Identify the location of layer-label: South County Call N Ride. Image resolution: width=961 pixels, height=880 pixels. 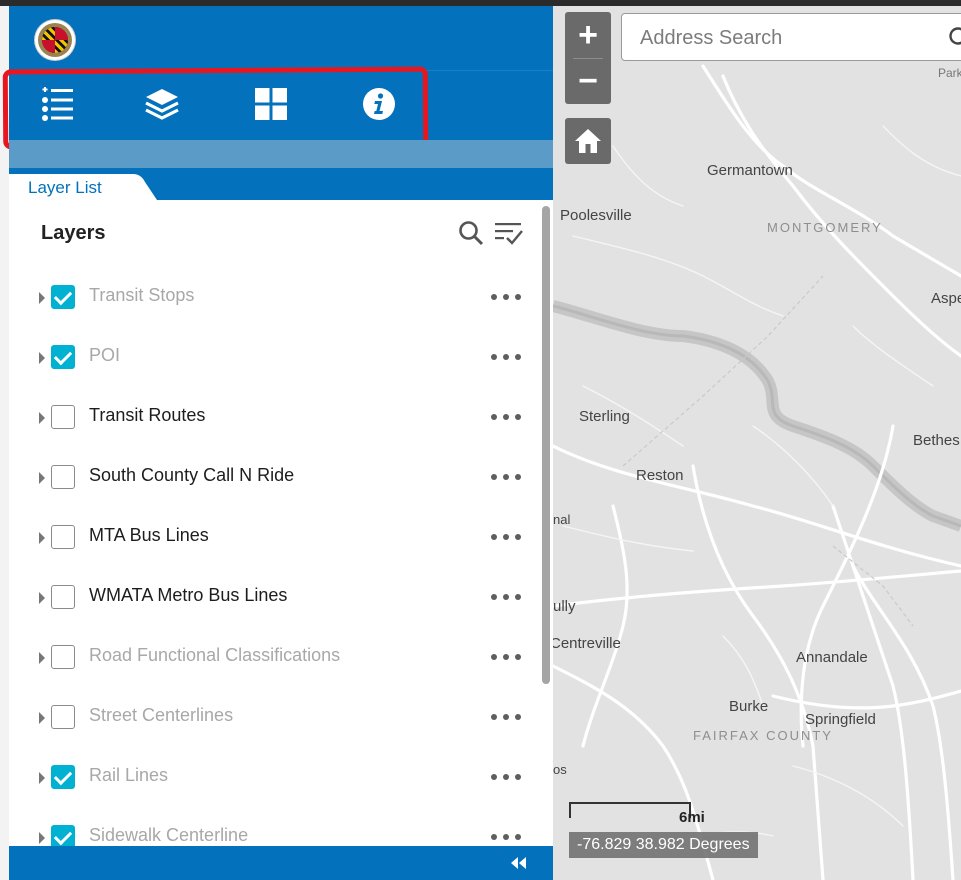
(192, 475).